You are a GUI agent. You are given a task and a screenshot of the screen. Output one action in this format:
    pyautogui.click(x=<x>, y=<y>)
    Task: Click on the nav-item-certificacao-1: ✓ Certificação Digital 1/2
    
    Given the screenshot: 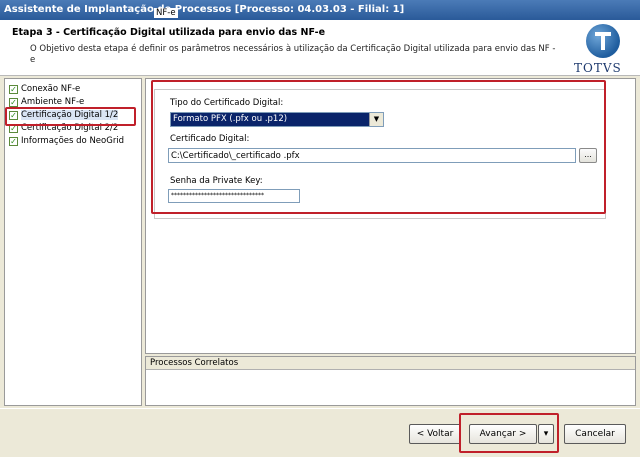 What is the action you would take?
    pyautogui.click(x=74, y=115)
    